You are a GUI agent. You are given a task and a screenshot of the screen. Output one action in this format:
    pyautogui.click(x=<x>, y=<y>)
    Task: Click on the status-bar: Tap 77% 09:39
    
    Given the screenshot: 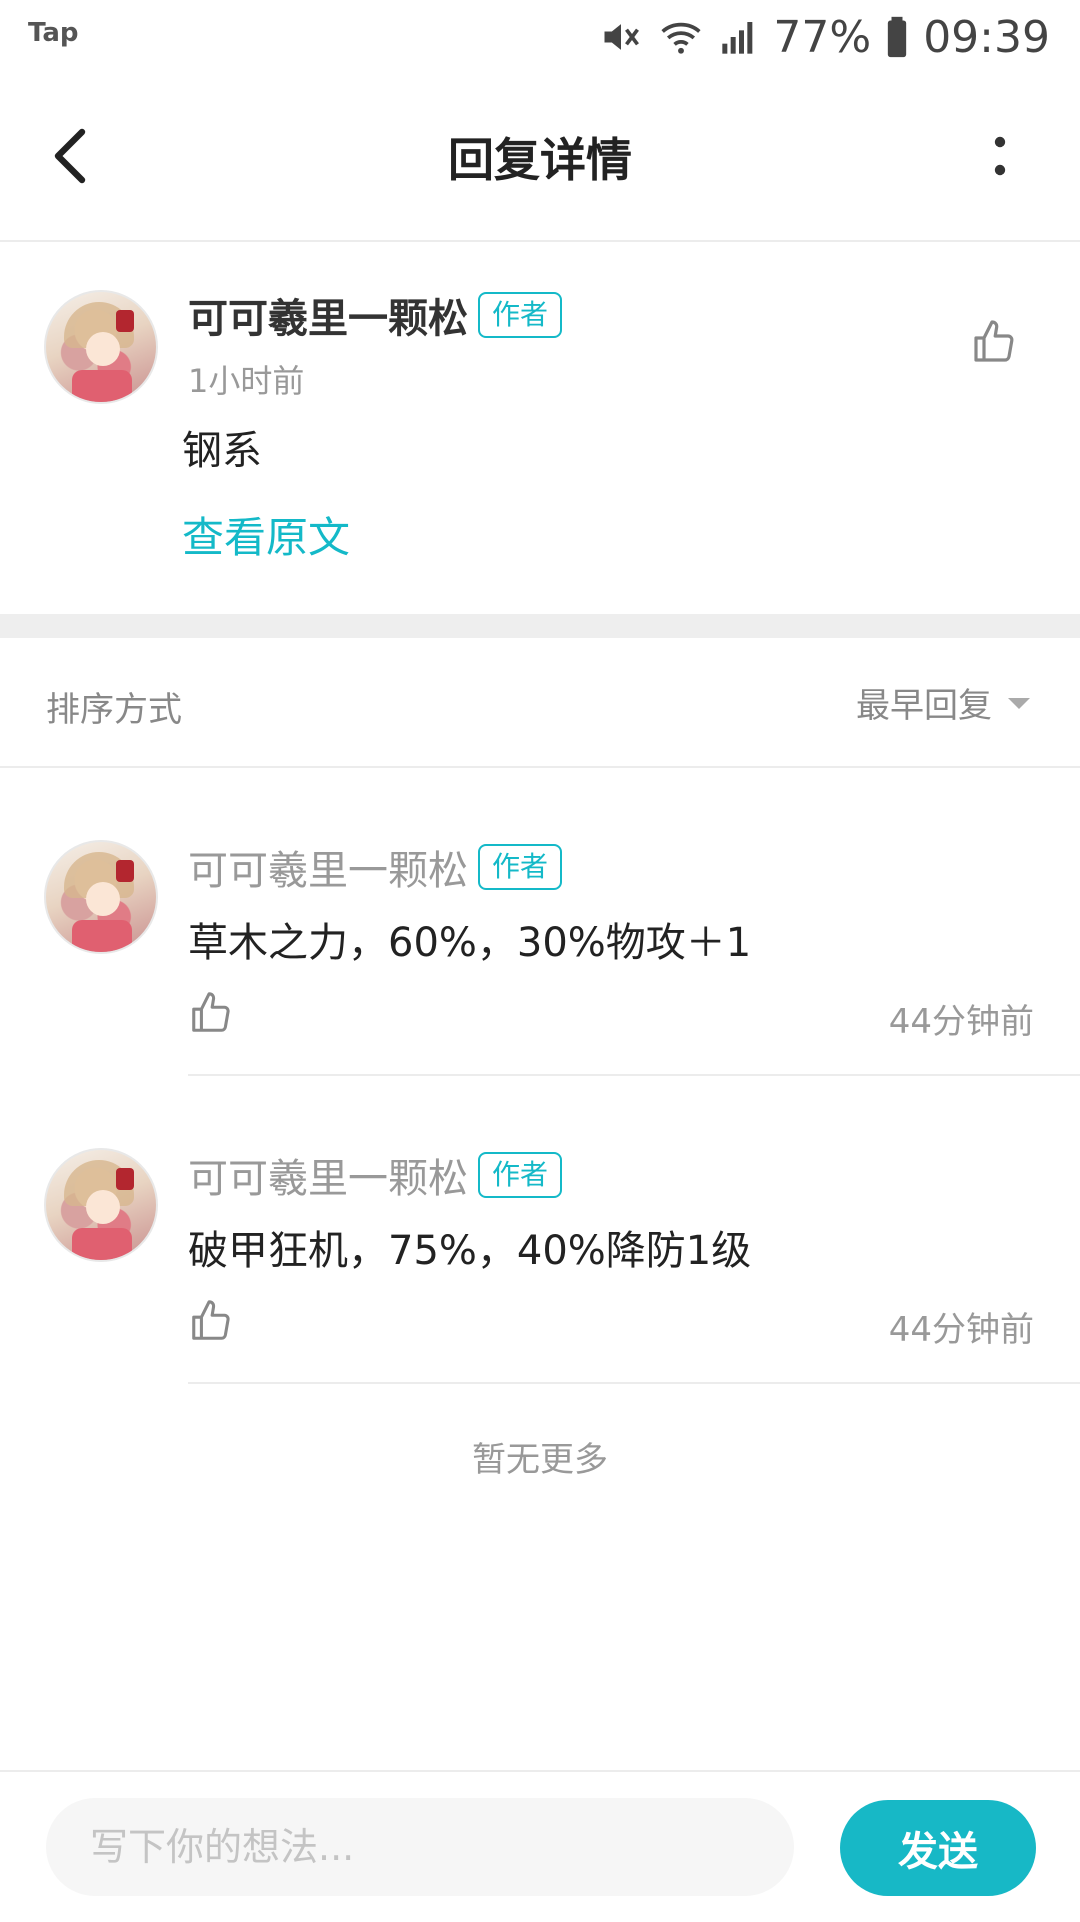 What is the action you would take?
    pyautogui.click(x=540, y=36)
    